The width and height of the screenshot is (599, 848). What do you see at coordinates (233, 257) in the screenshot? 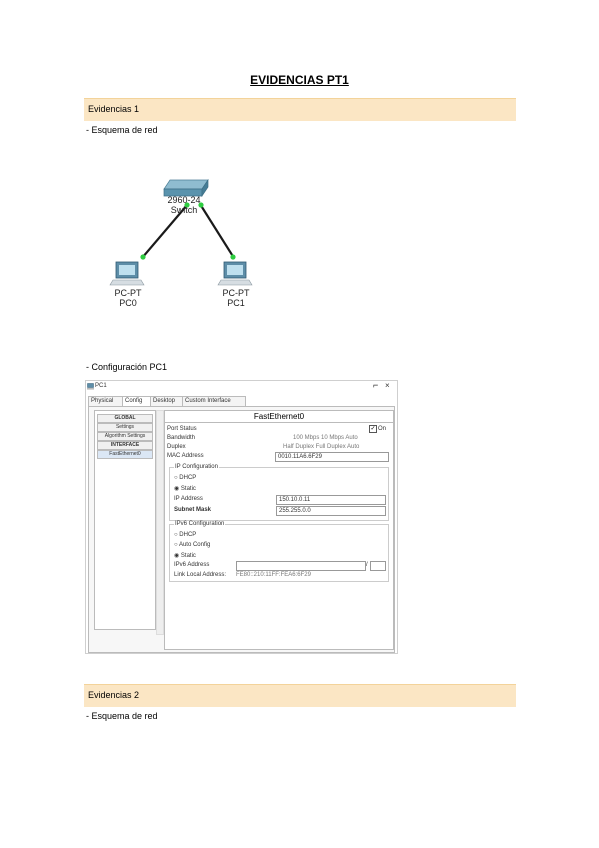
I see `port-led-pc1` at bounding box center [233, 257].